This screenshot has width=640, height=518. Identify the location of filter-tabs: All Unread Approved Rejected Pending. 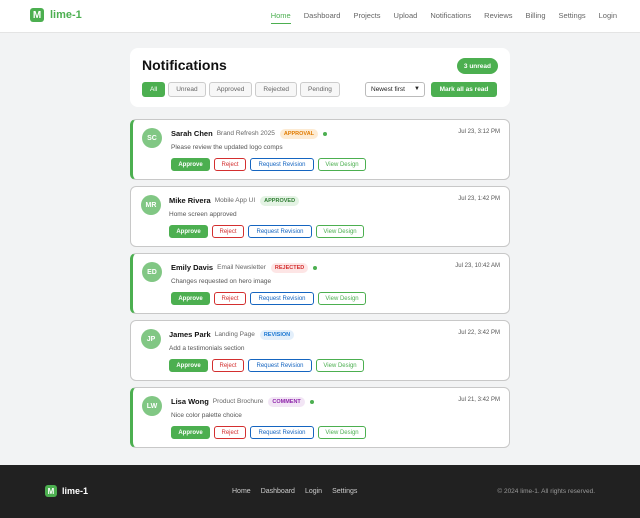
(242, 89).